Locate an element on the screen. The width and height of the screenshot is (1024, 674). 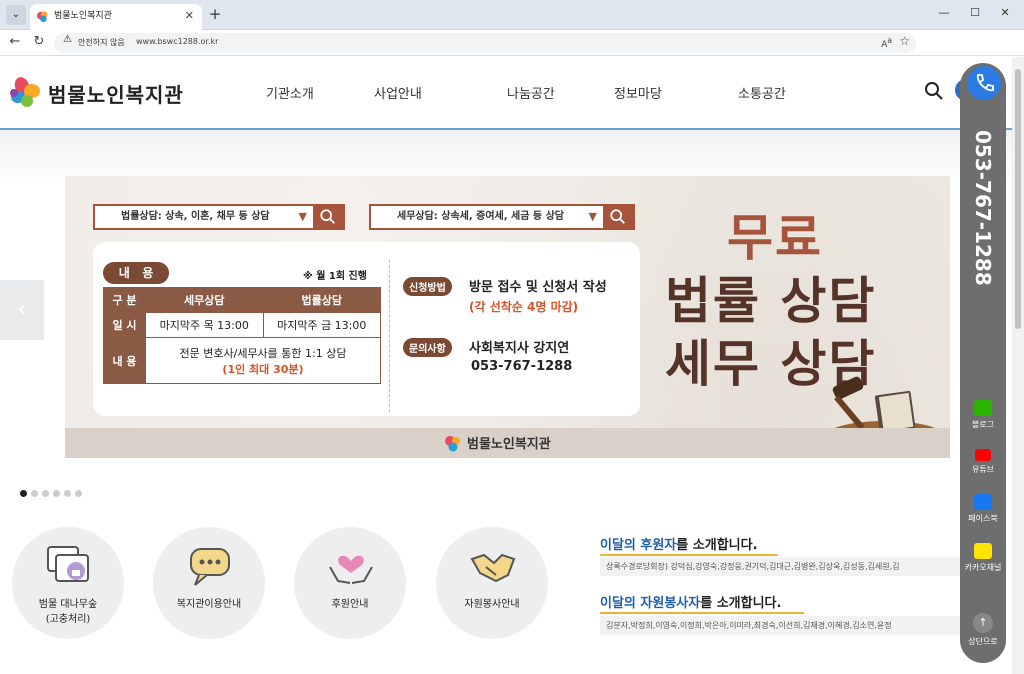
quick-link-donation: 후원안내 is located at coordinates (350, 583).